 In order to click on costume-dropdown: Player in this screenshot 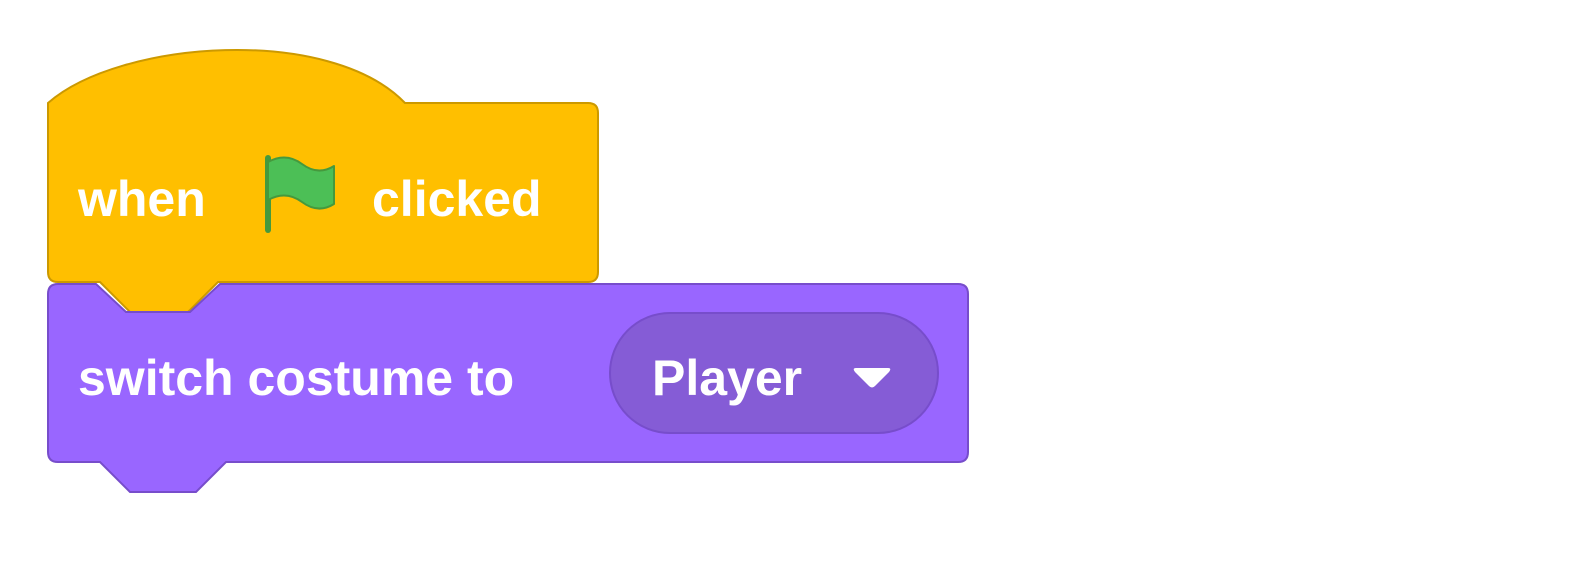, I will do `click(774, 373)`.